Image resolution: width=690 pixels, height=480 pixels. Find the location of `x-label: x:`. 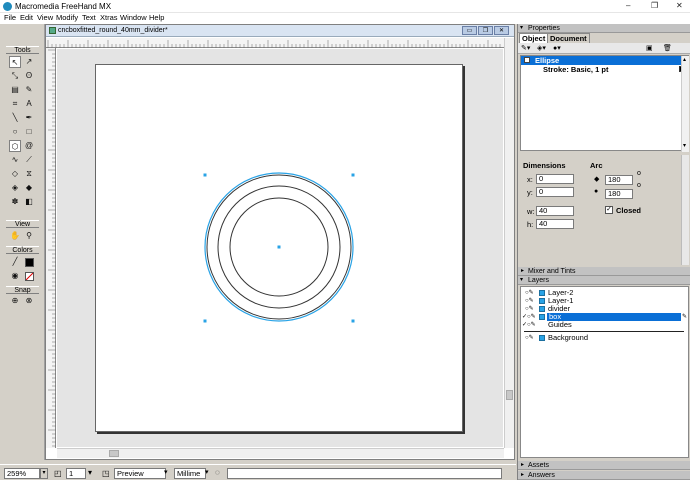

x-label: x: is located at coordinates (530, 179).